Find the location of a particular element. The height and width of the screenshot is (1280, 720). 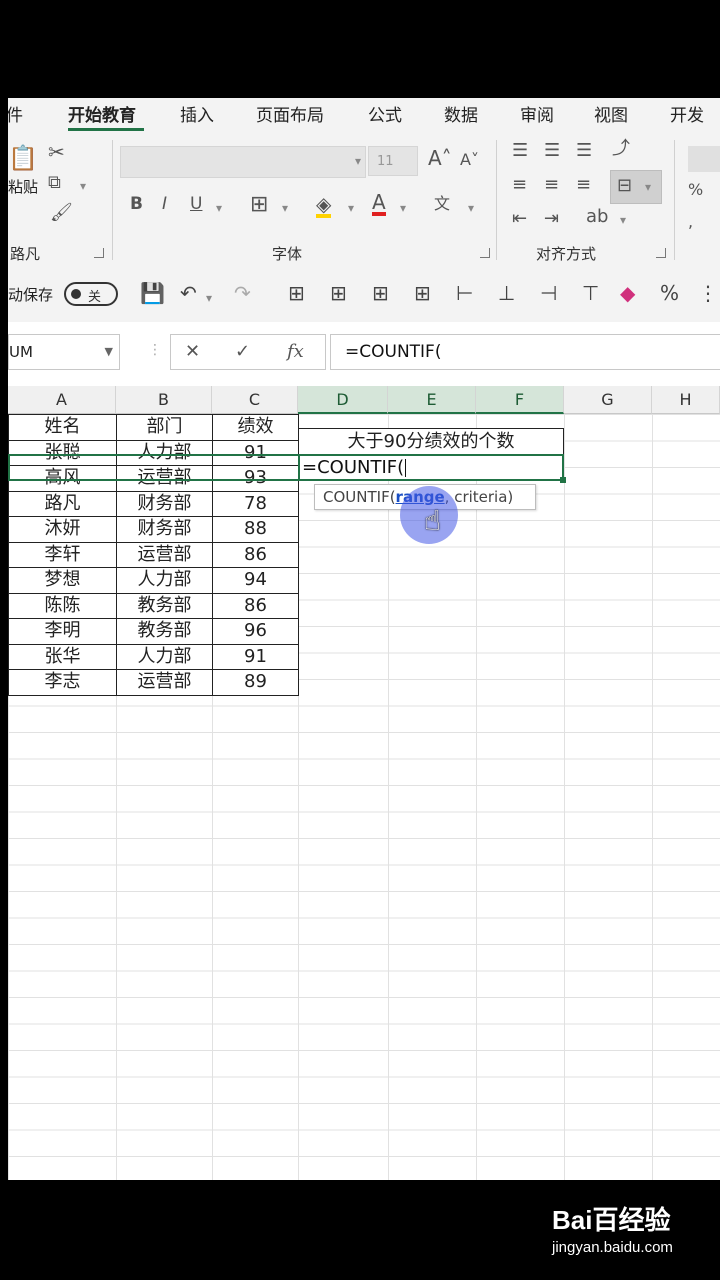

copy-icon: ⧉ is located at coordinates (54, 183).